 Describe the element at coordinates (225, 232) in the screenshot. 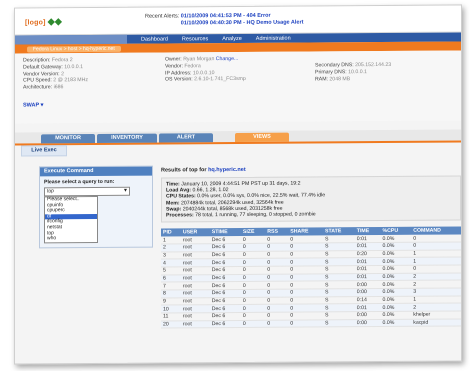

I see `column-header: STIME` at that location.